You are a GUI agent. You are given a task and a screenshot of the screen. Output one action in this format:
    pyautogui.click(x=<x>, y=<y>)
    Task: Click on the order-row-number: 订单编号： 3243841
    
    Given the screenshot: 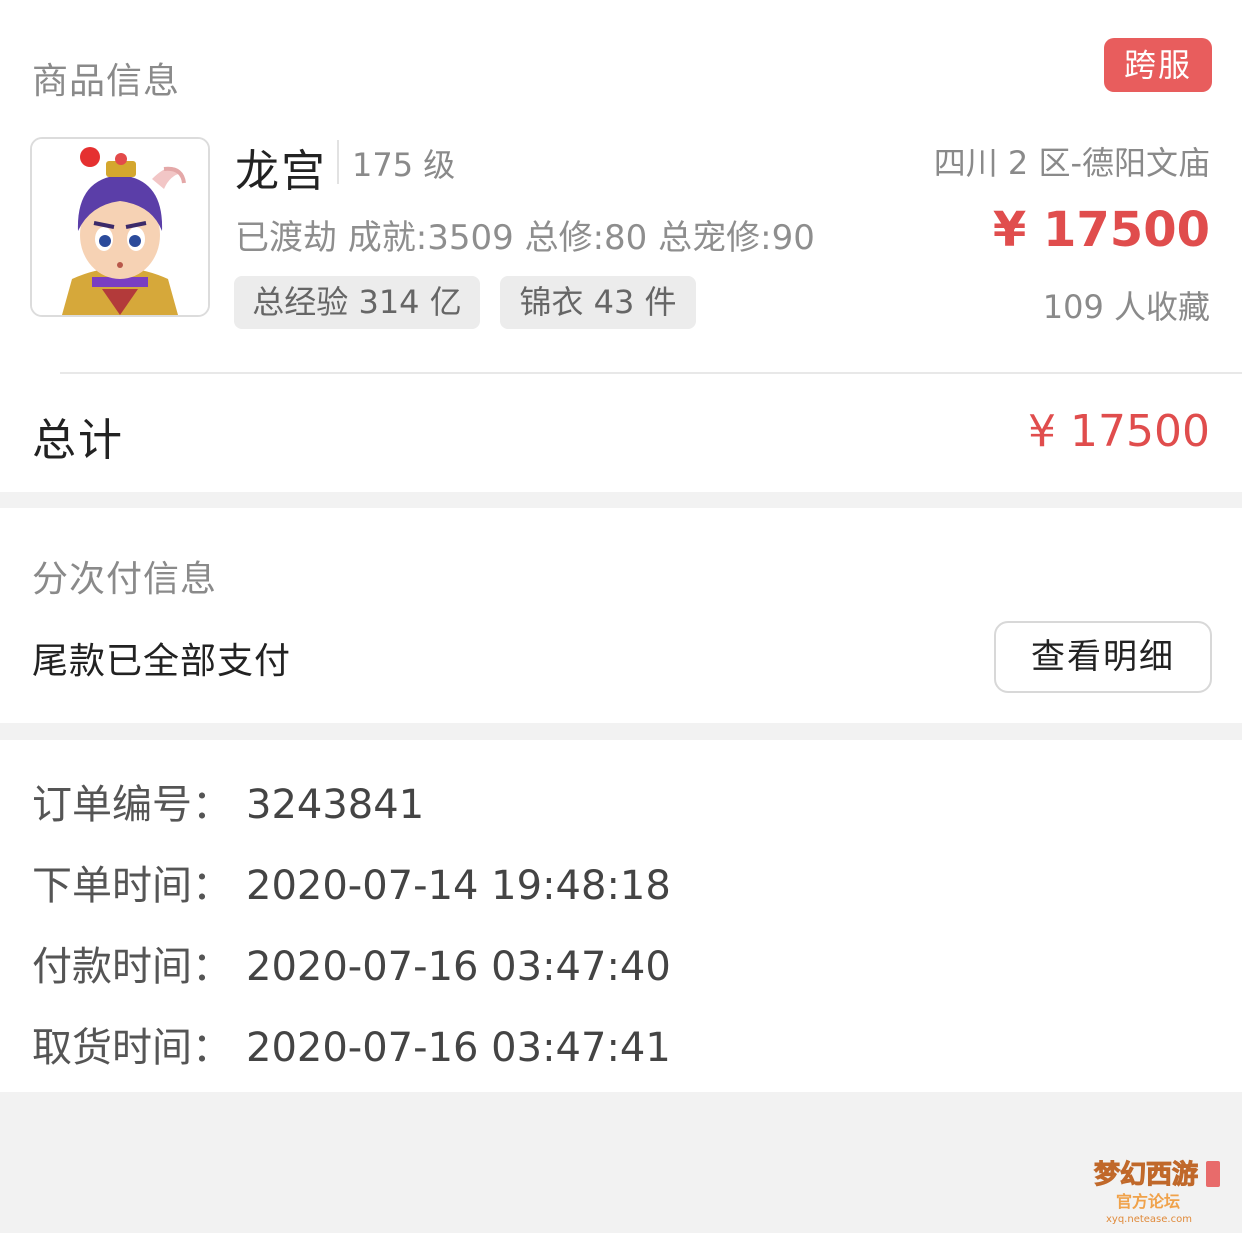 What is the action you would take?
    pyautogui.click(x=228, y=801)
    